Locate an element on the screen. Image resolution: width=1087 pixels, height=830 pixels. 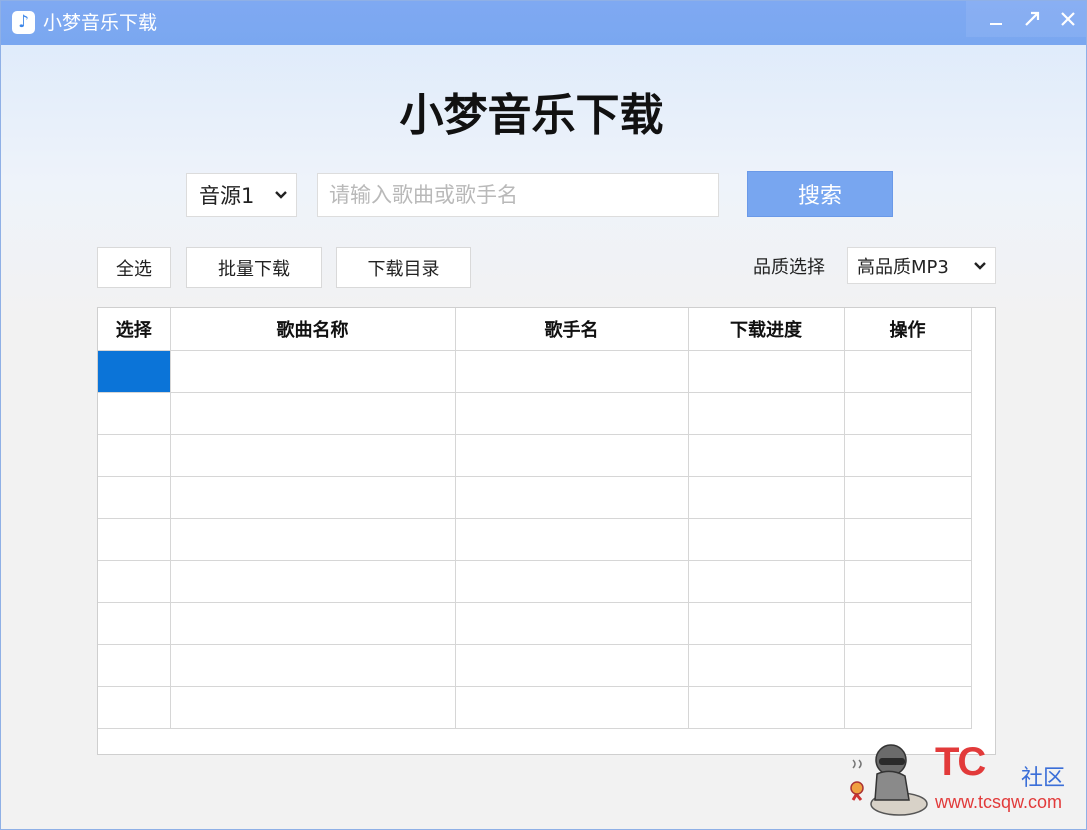
watermark-logo: TC is located at coordinates (960, 762).